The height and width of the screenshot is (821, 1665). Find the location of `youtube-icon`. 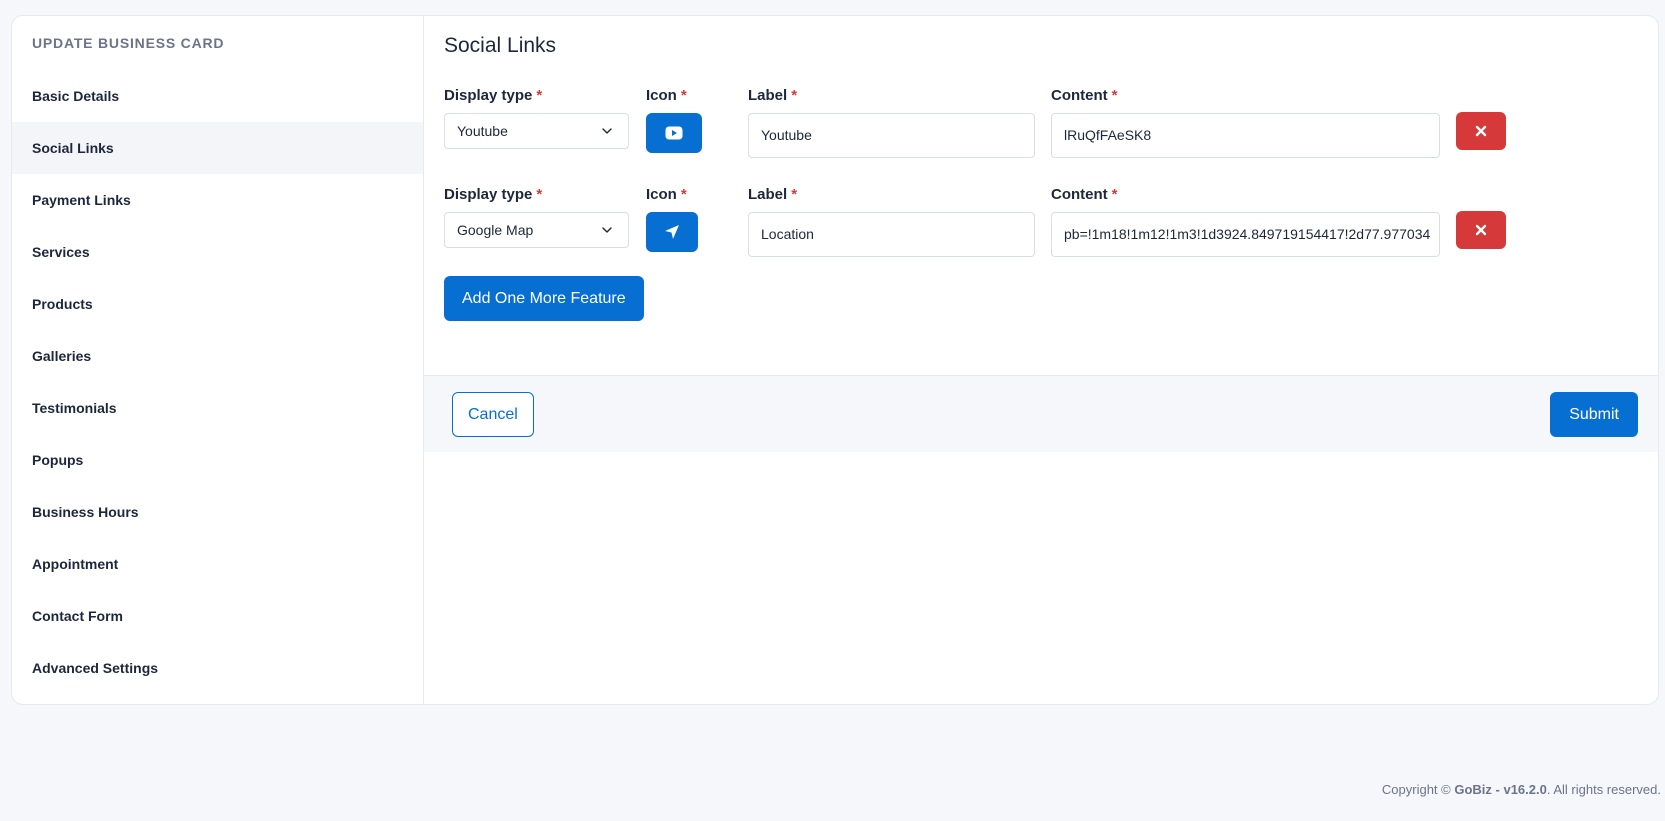

youtube-icon is located at coordinates (674, 133).